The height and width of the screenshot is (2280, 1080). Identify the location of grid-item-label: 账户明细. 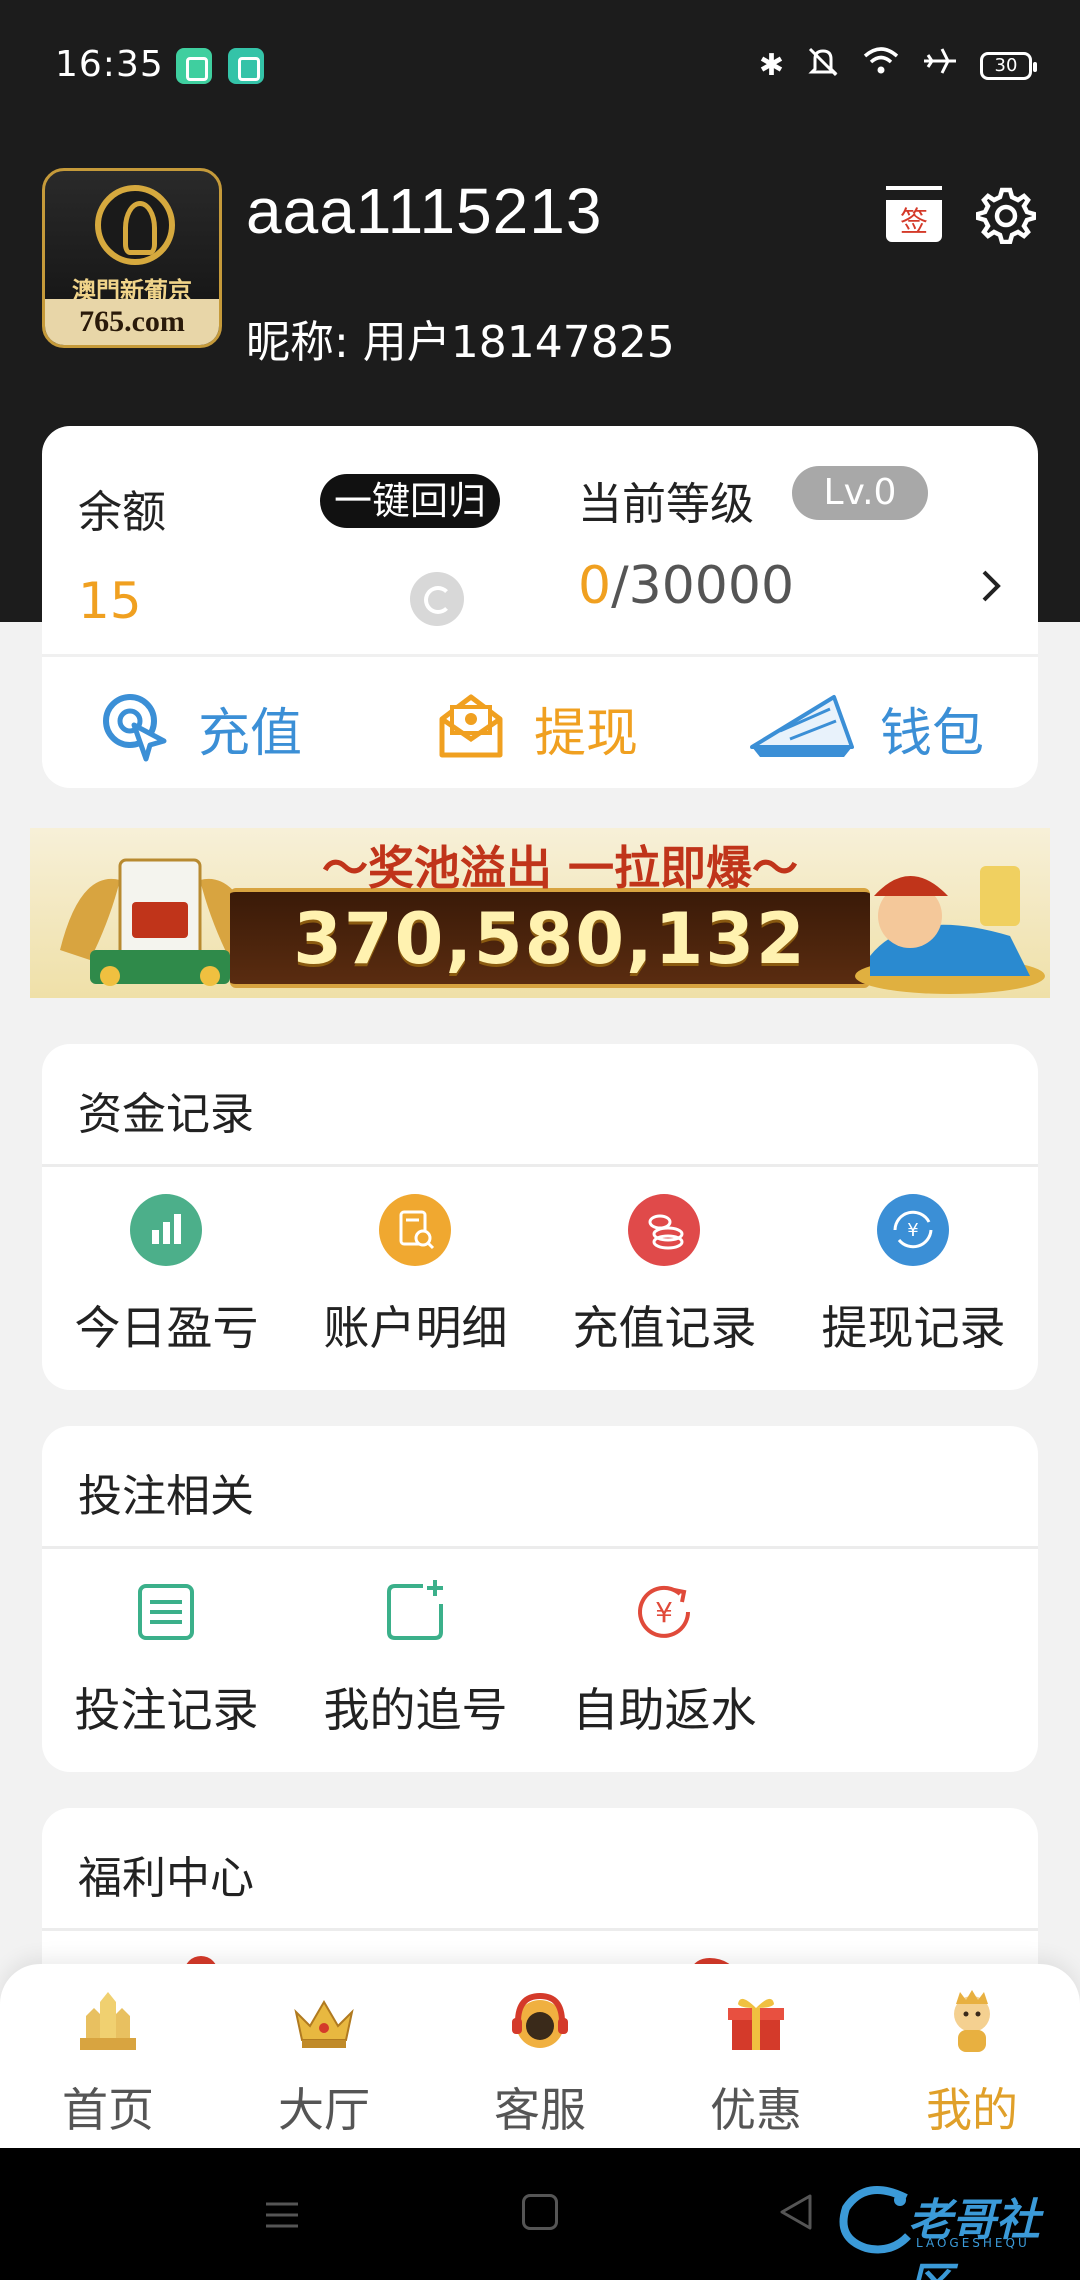
(415, 1328).